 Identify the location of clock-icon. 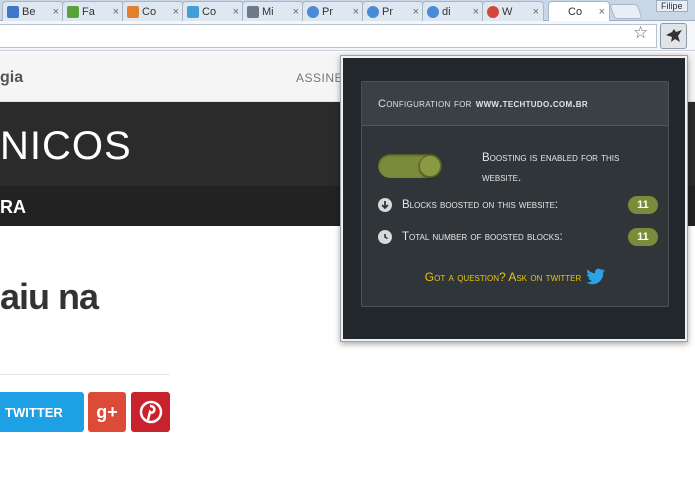
(385, 237).